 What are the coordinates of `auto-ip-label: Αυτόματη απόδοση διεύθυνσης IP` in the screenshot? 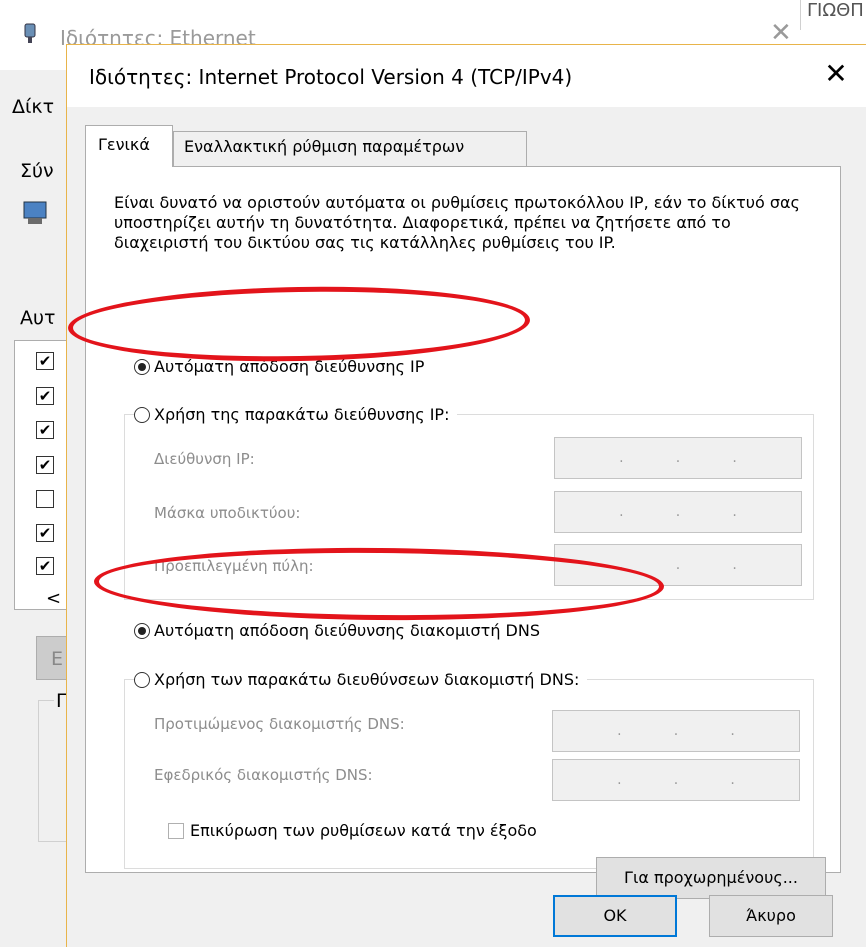 It's located at (289, 366).